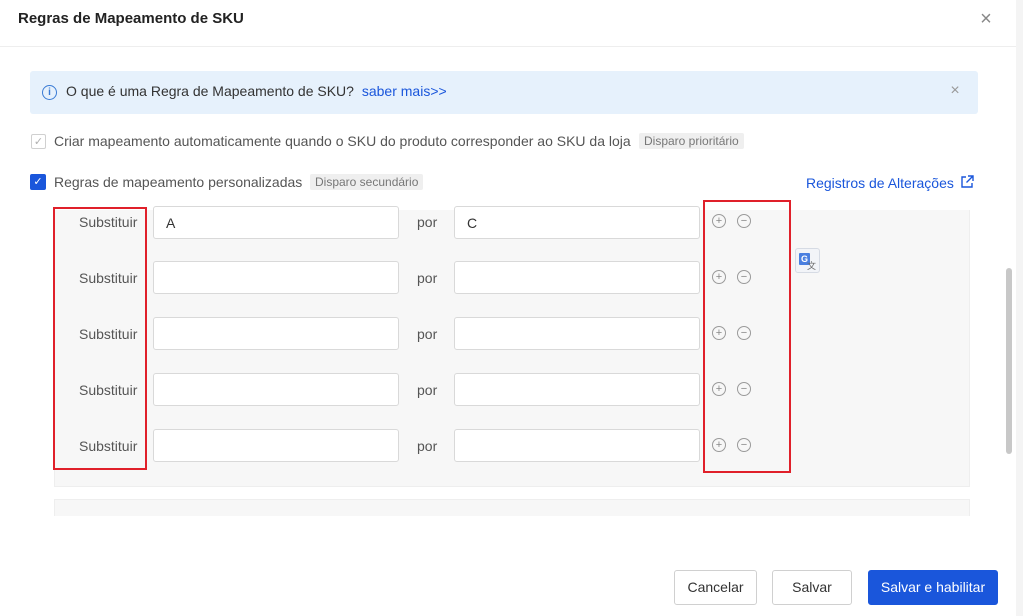 The image size is (1023, 616). I want to click on header-divider, so click(508, 46).